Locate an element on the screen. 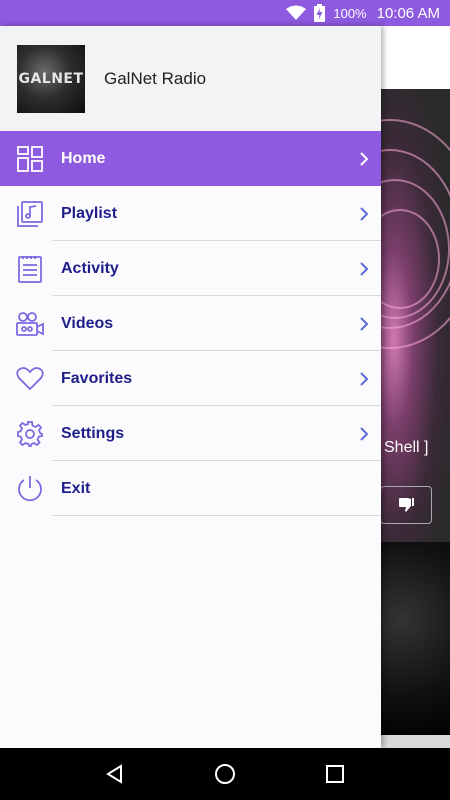 This screenshot has width=450, height=800. home-button is located at coordinates (225, 774).